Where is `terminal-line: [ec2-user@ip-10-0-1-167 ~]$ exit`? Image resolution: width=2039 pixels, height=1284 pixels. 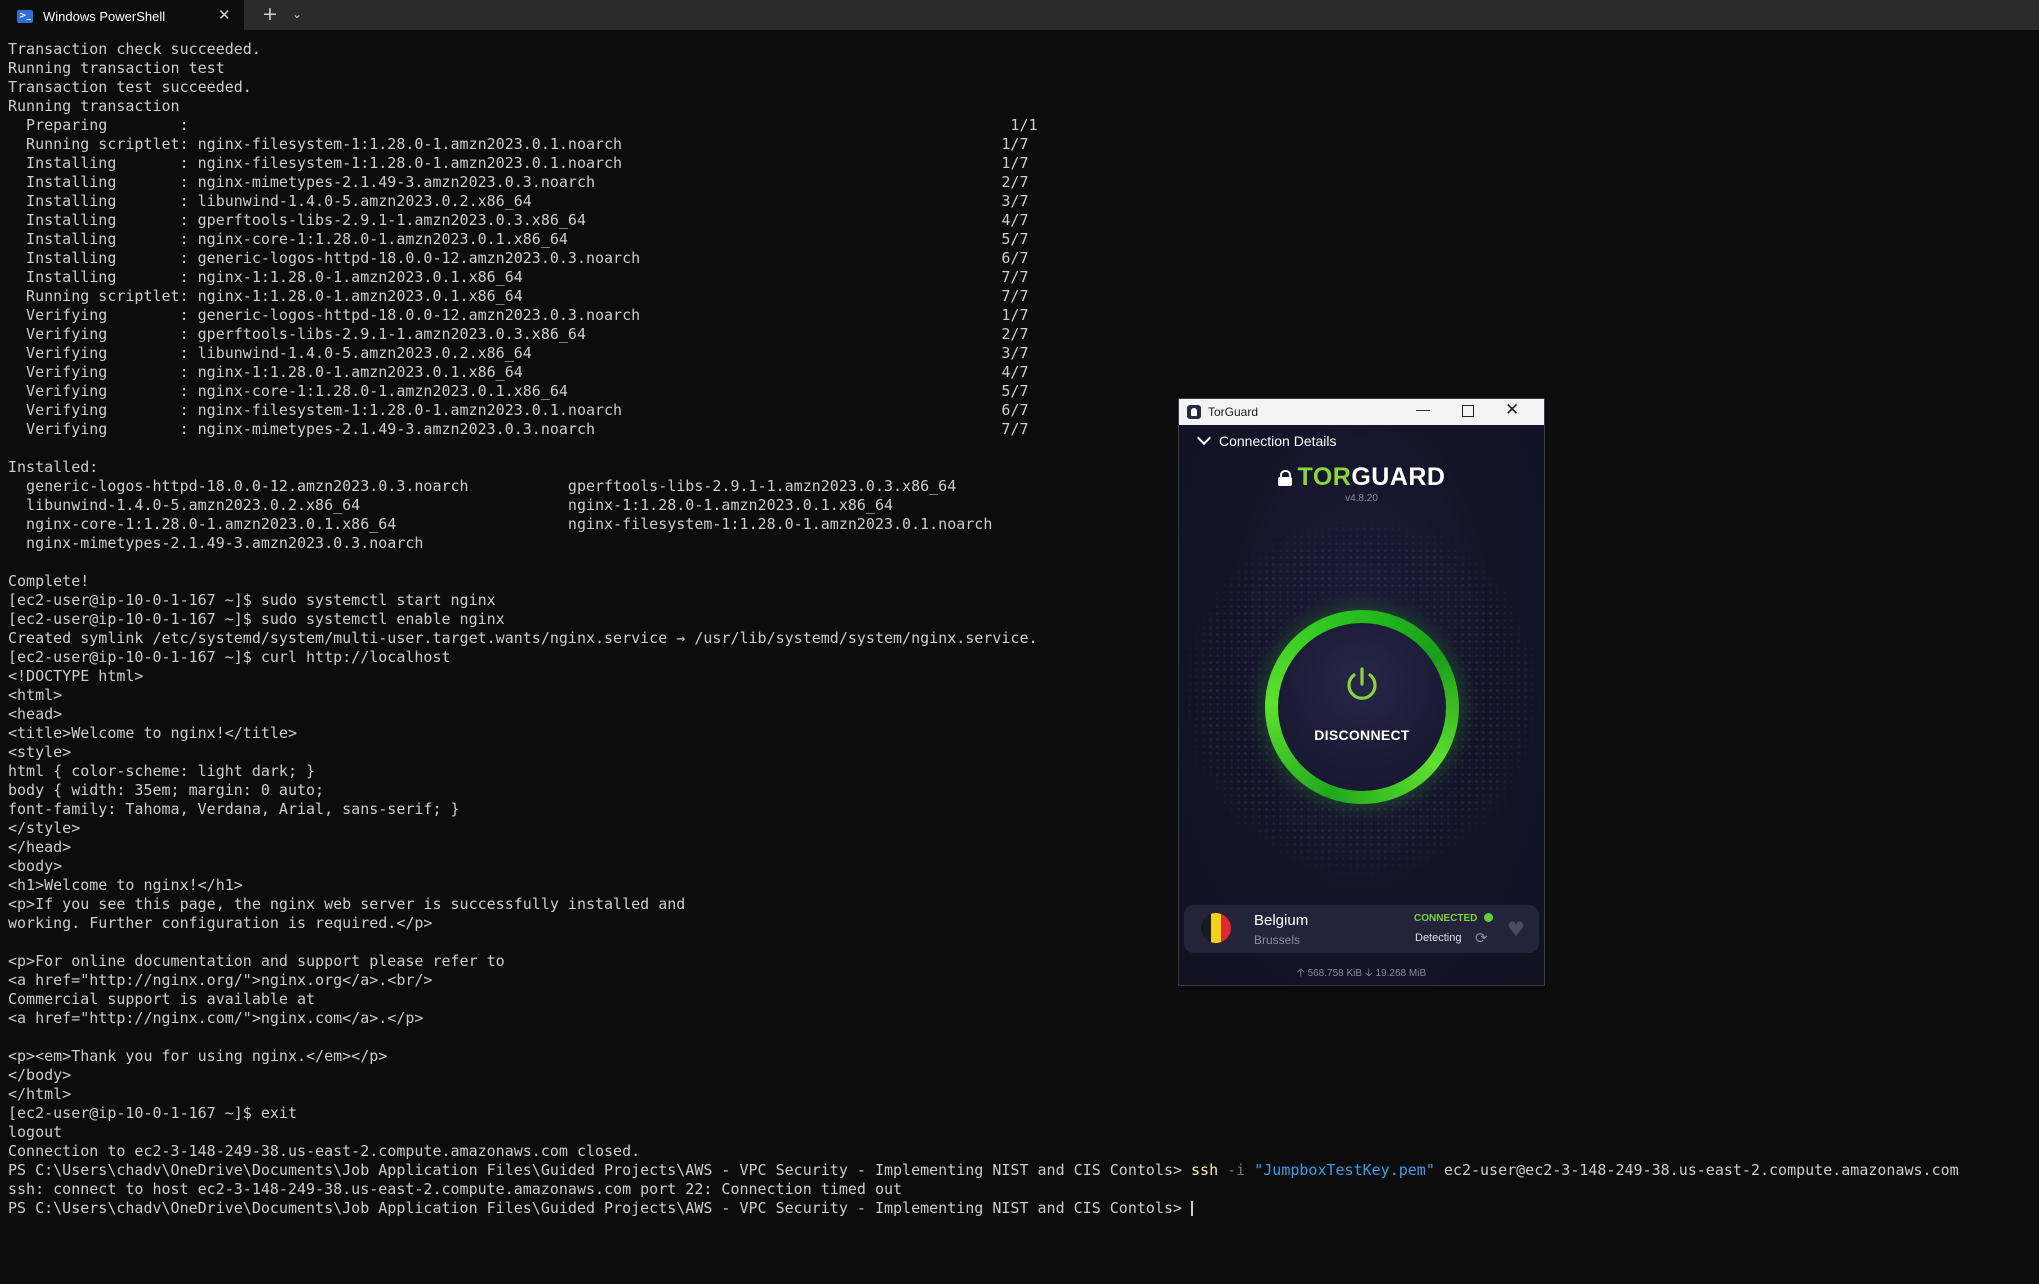 terminal-line: [ec2-user@ip-10-0-1-167 ~]$ exit is located at coordinates (152, 1113).